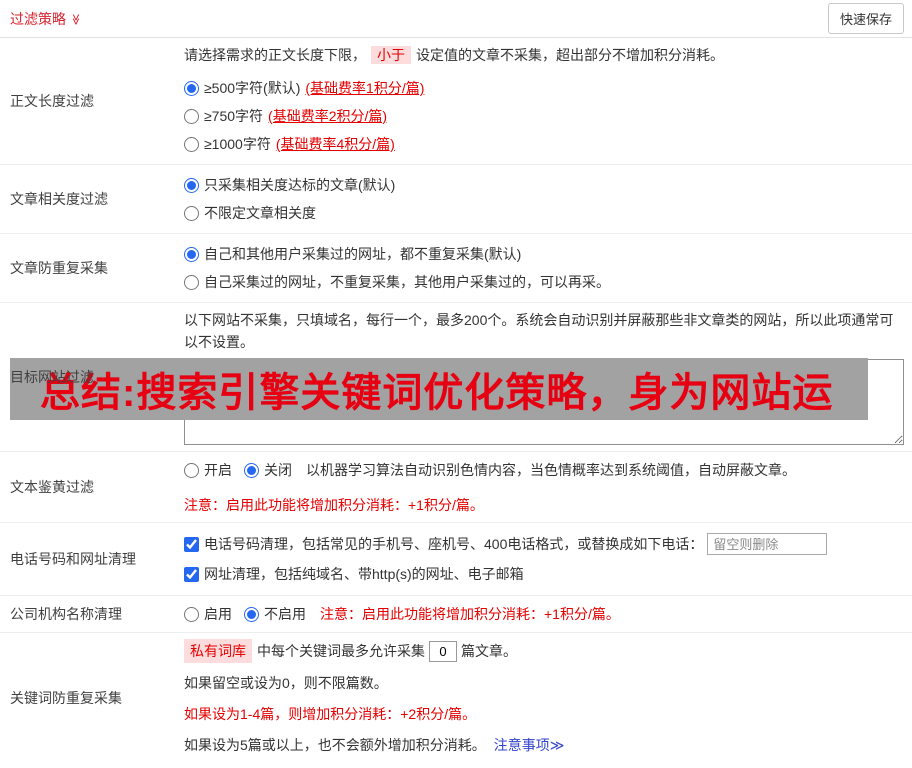 The image size is (912, 768). I want to click on page-title-text: 过滤策略, so click(38, 18).